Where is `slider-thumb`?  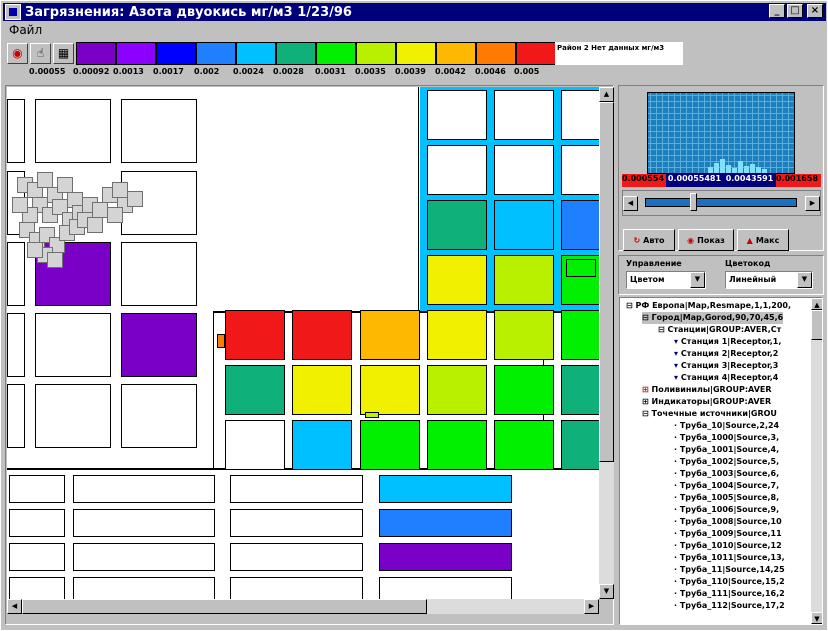
slider-thumb is located at coordinates (693, 202).